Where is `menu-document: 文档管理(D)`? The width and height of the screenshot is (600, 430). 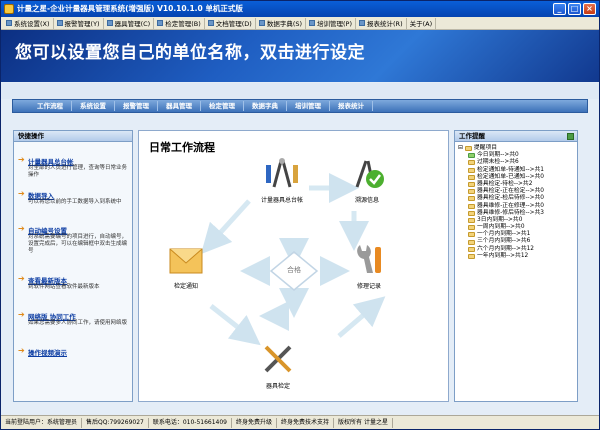
menu-document: 文档管理(D) is located at coordinates (230, 23).